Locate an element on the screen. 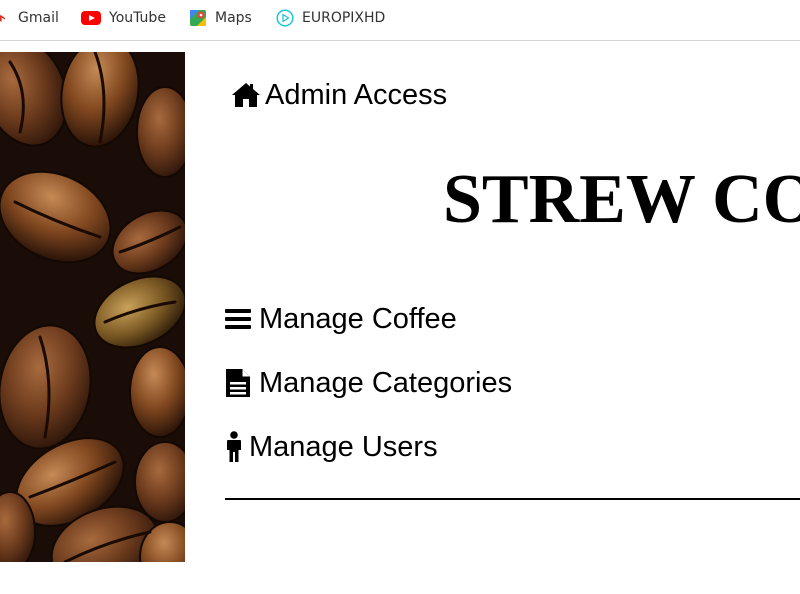  maps-icon is located at coordinates (198, 18).